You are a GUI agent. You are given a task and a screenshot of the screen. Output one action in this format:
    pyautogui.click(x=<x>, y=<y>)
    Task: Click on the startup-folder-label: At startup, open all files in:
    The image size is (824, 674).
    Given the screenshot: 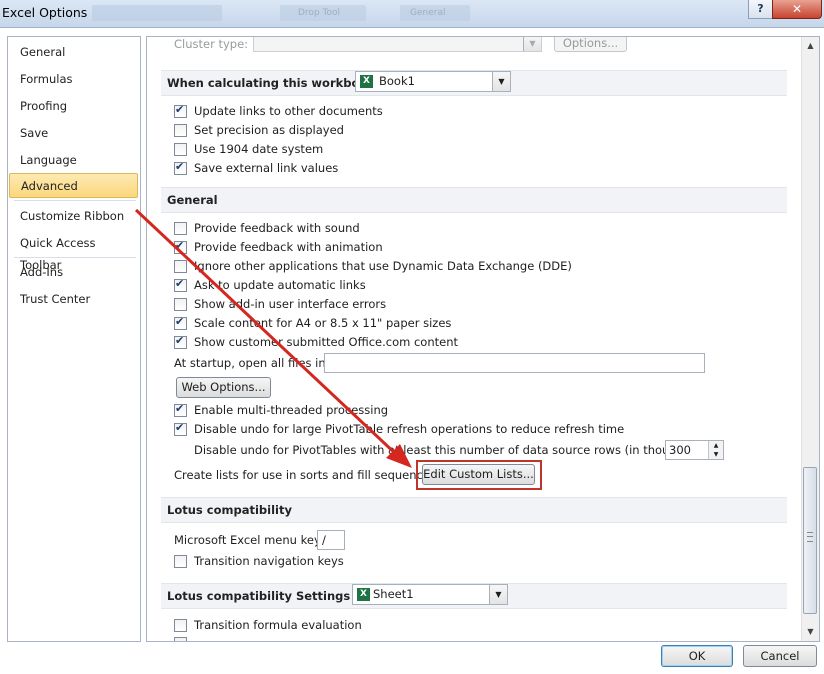 What is the action you would take?
    pyautogui.click(x=252, y=363)
    